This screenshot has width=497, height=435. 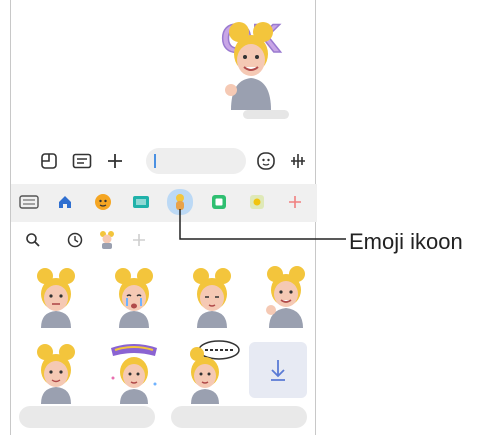 What do you see at coordinates (406, 241) in the screenshot?
I see `callout-label: Emoji ikoon` at bounding box center [406, 241].